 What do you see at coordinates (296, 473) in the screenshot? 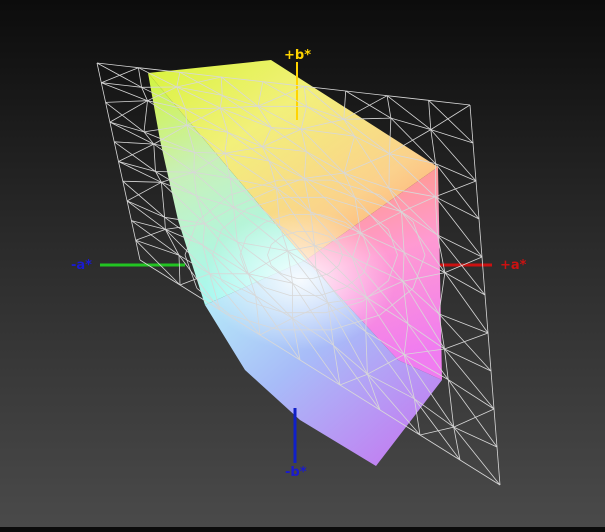
I see `axis-label-minus-b: -b*` at bounding box center [296, 473].